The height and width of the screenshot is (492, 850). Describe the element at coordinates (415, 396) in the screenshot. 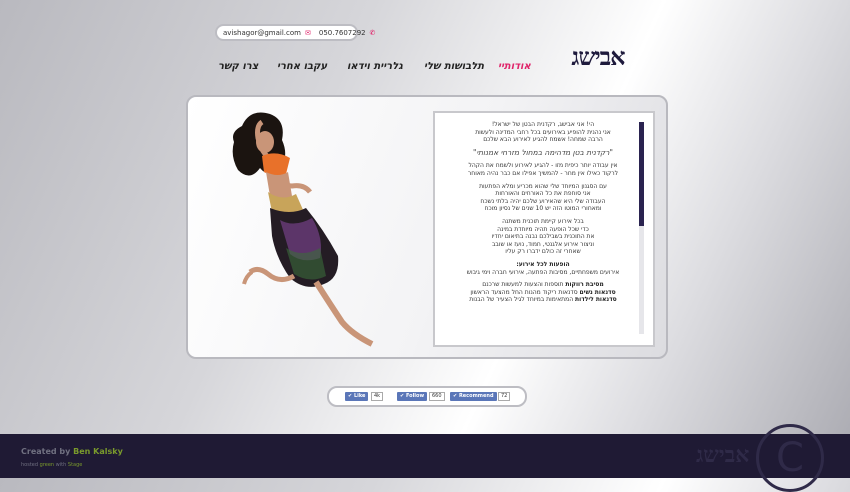

I see `follow-label: Follow` at that location.